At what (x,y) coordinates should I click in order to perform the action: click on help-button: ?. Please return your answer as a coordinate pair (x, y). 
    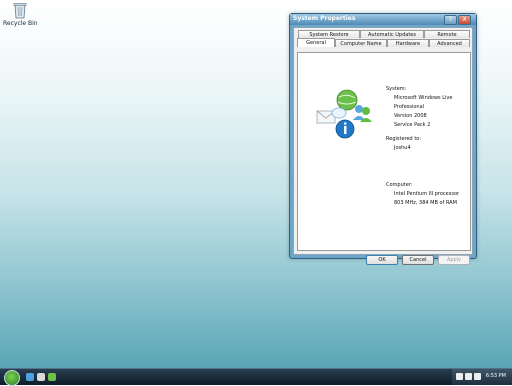
    Looking at the image, I should click on (450, 20).